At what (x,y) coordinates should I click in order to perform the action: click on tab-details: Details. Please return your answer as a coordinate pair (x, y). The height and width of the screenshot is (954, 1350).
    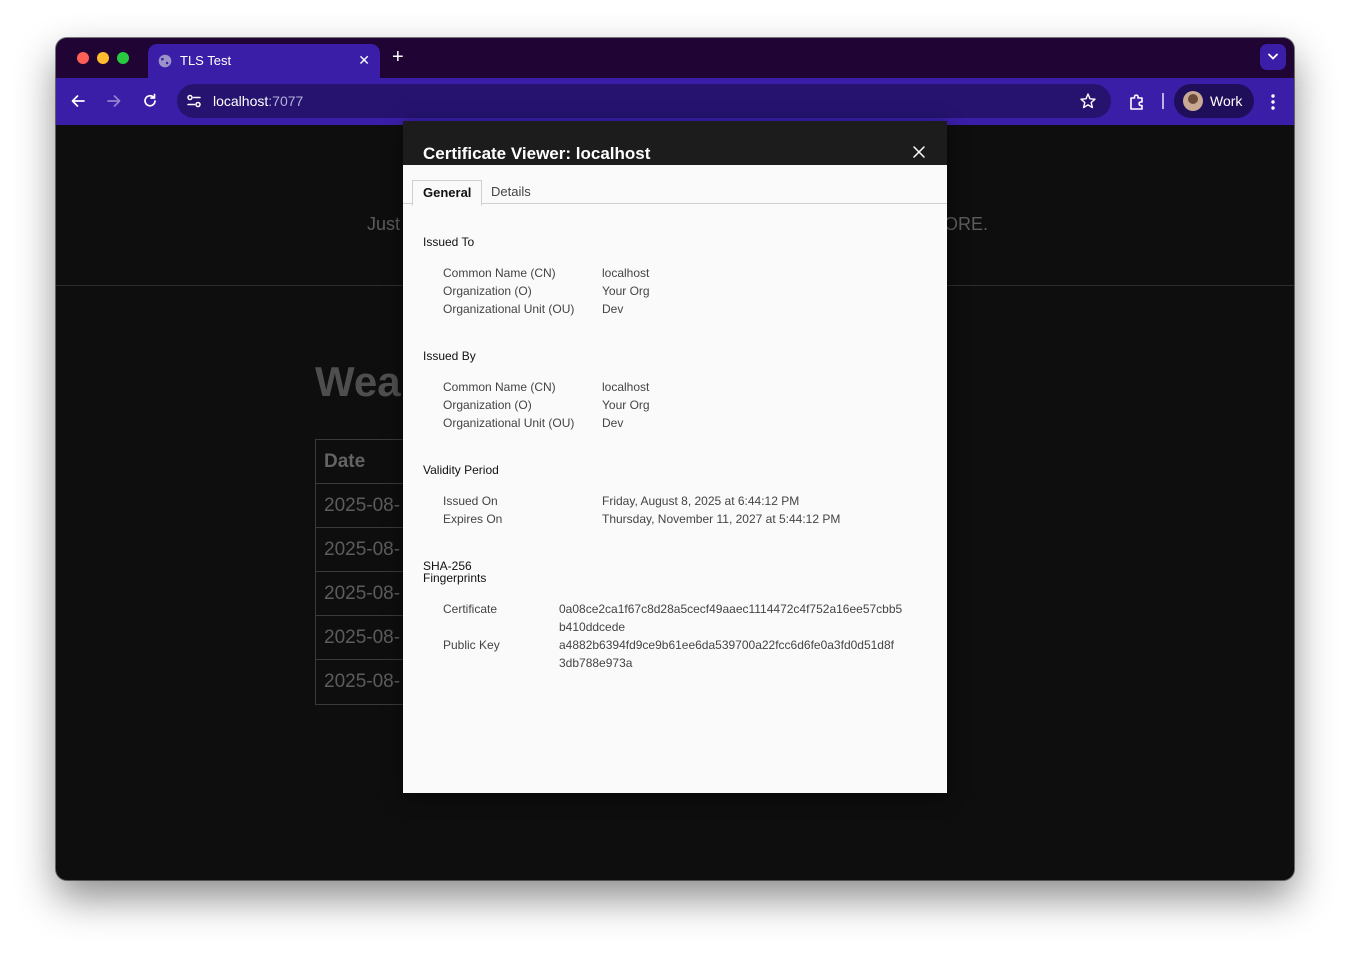
    Looking at the image, I should click on (511, 192).